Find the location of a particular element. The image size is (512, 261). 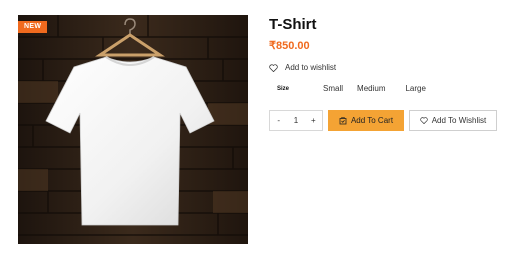

add-to-wishlist-button: Add To Wishlist is located at coordinates (453, 120).